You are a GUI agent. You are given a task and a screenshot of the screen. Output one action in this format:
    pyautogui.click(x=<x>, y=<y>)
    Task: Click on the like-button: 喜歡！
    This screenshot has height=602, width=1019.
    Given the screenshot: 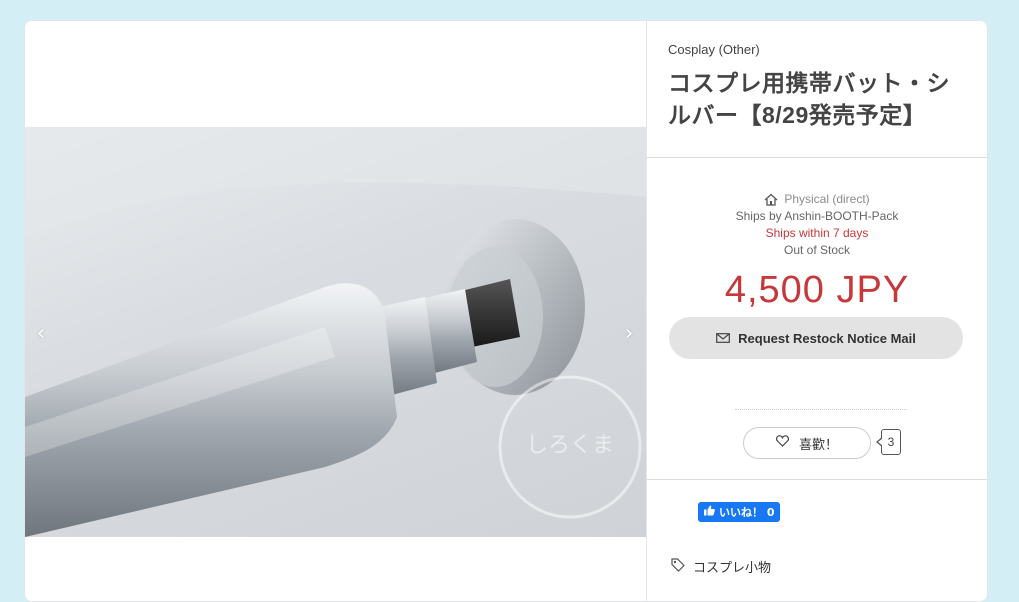 What is the action you would take?
    pyautogui.click(x=807, y=443)
    